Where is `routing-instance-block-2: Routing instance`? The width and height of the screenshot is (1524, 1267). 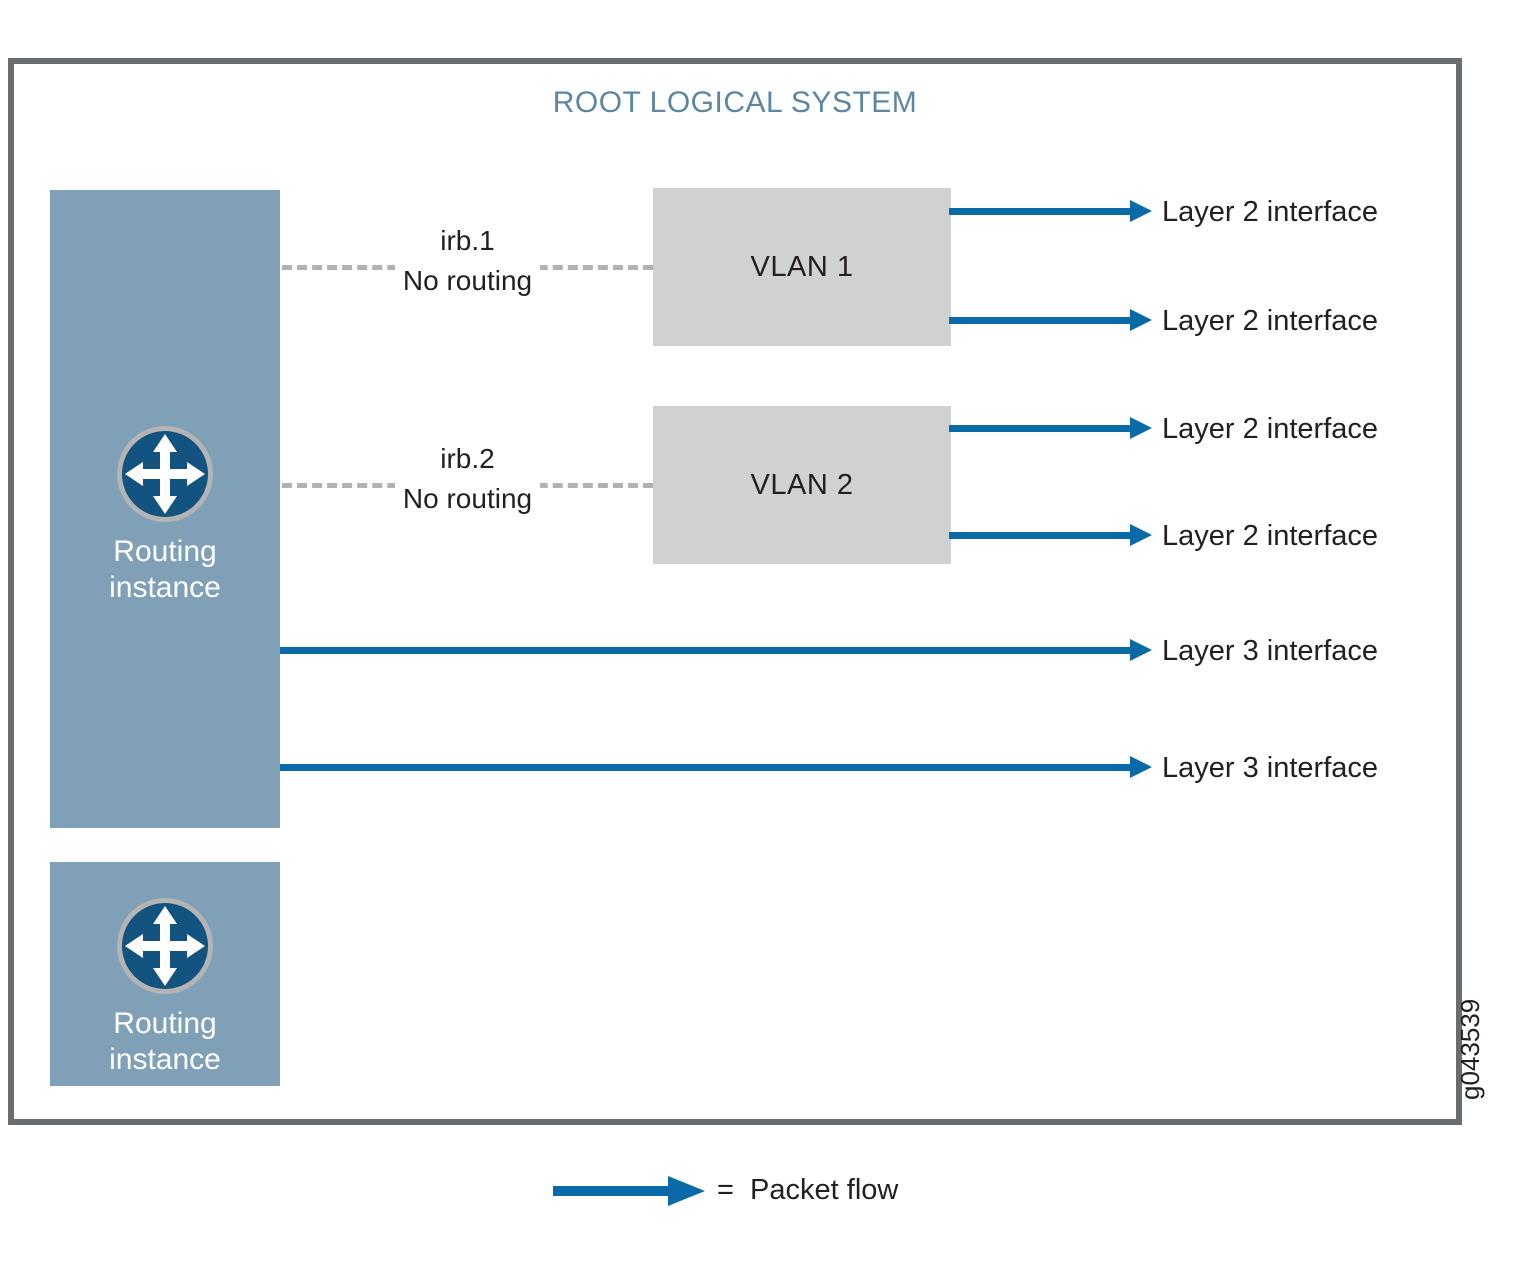
routing-instance-block-2: Routing instance is located at coordinates (165, 974).